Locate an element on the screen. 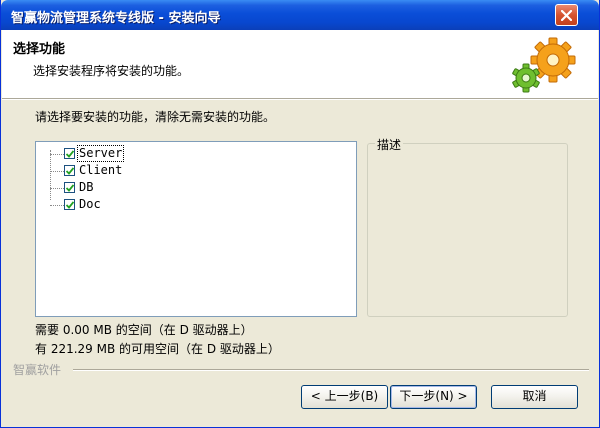 The width and height of the screenshot is (600, 428). description-label: 描述 is located at coordinates (389, 144).